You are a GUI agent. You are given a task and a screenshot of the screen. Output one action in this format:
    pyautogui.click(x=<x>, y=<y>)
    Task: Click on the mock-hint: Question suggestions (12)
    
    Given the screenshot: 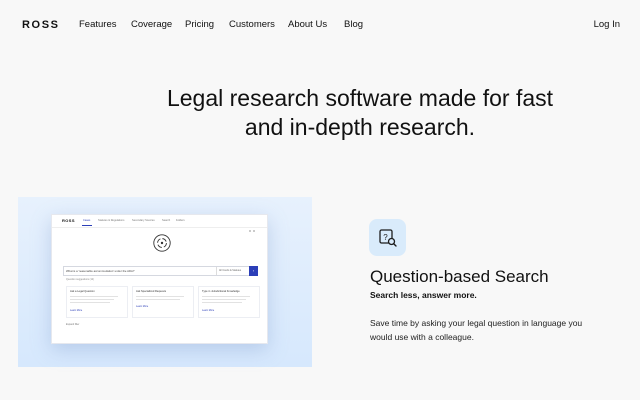 What is the action you would take?
    pyautogui.click(x=80, y=279)
    